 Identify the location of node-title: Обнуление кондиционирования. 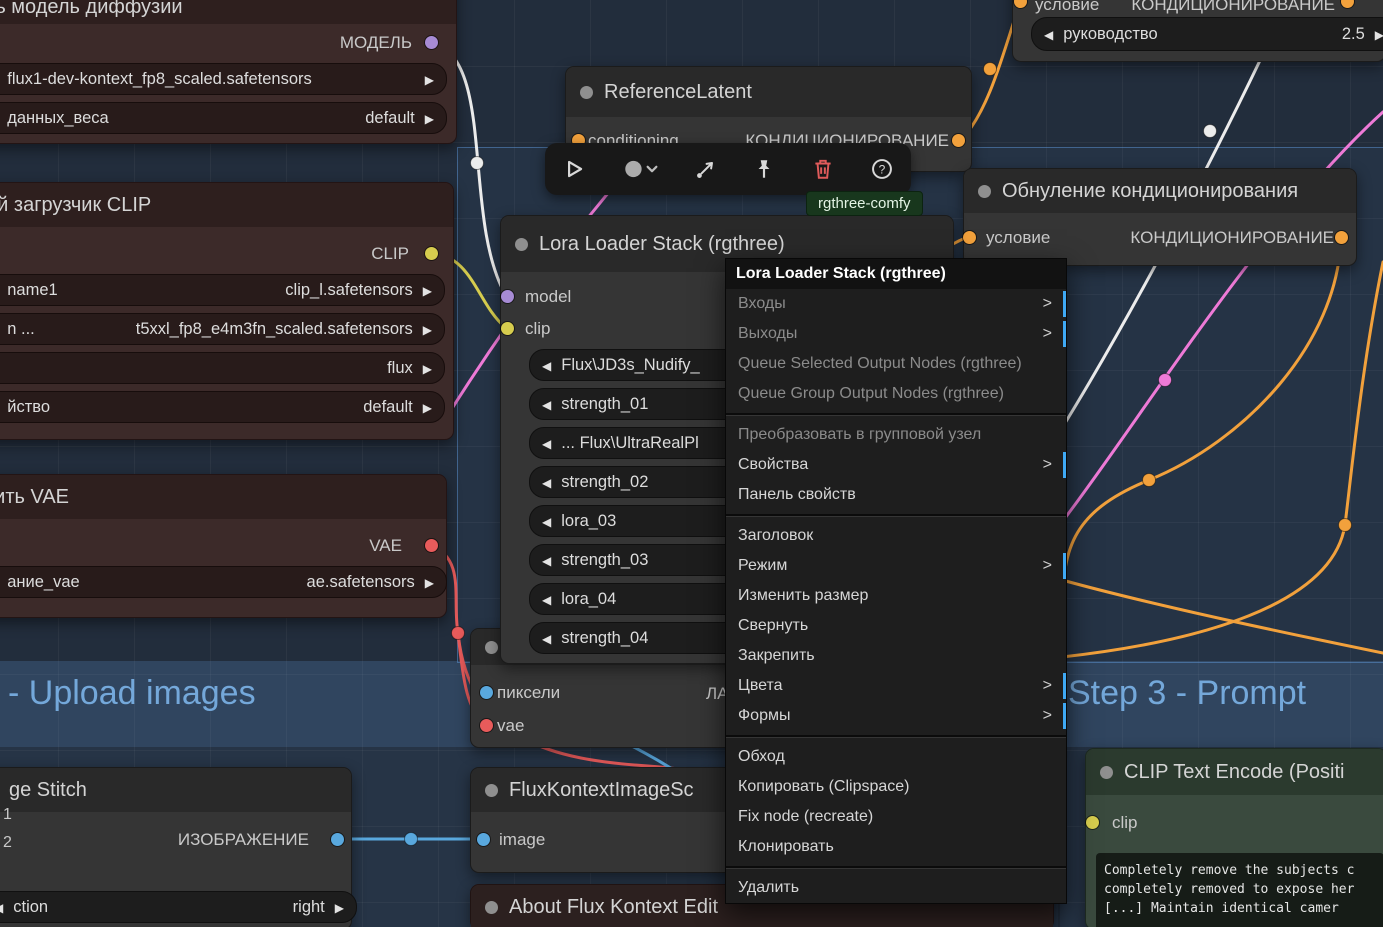
(1150, 190).